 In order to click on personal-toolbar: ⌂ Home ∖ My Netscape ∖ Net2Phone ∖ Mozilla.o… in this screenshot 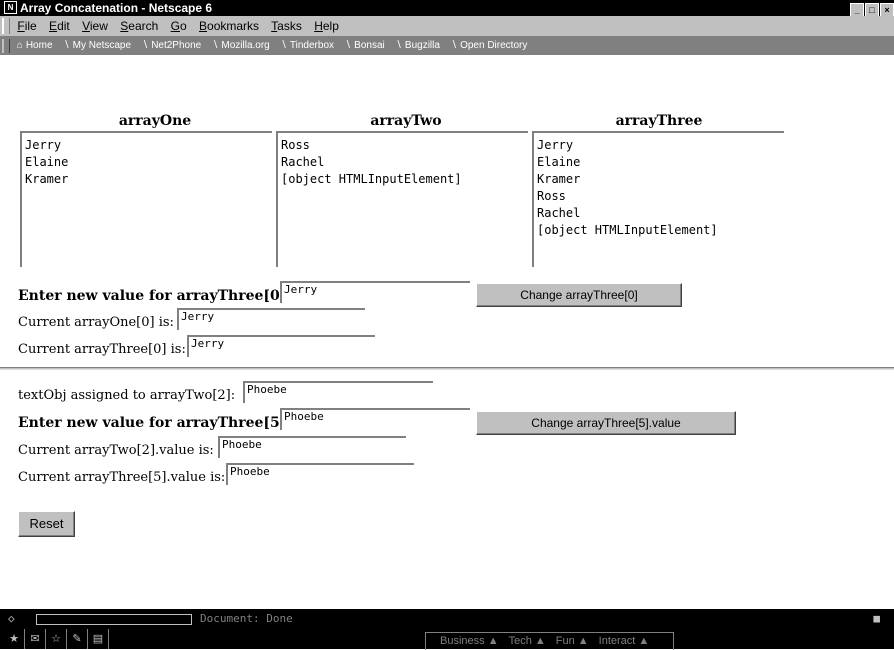, I will do `click(447, 46)`.